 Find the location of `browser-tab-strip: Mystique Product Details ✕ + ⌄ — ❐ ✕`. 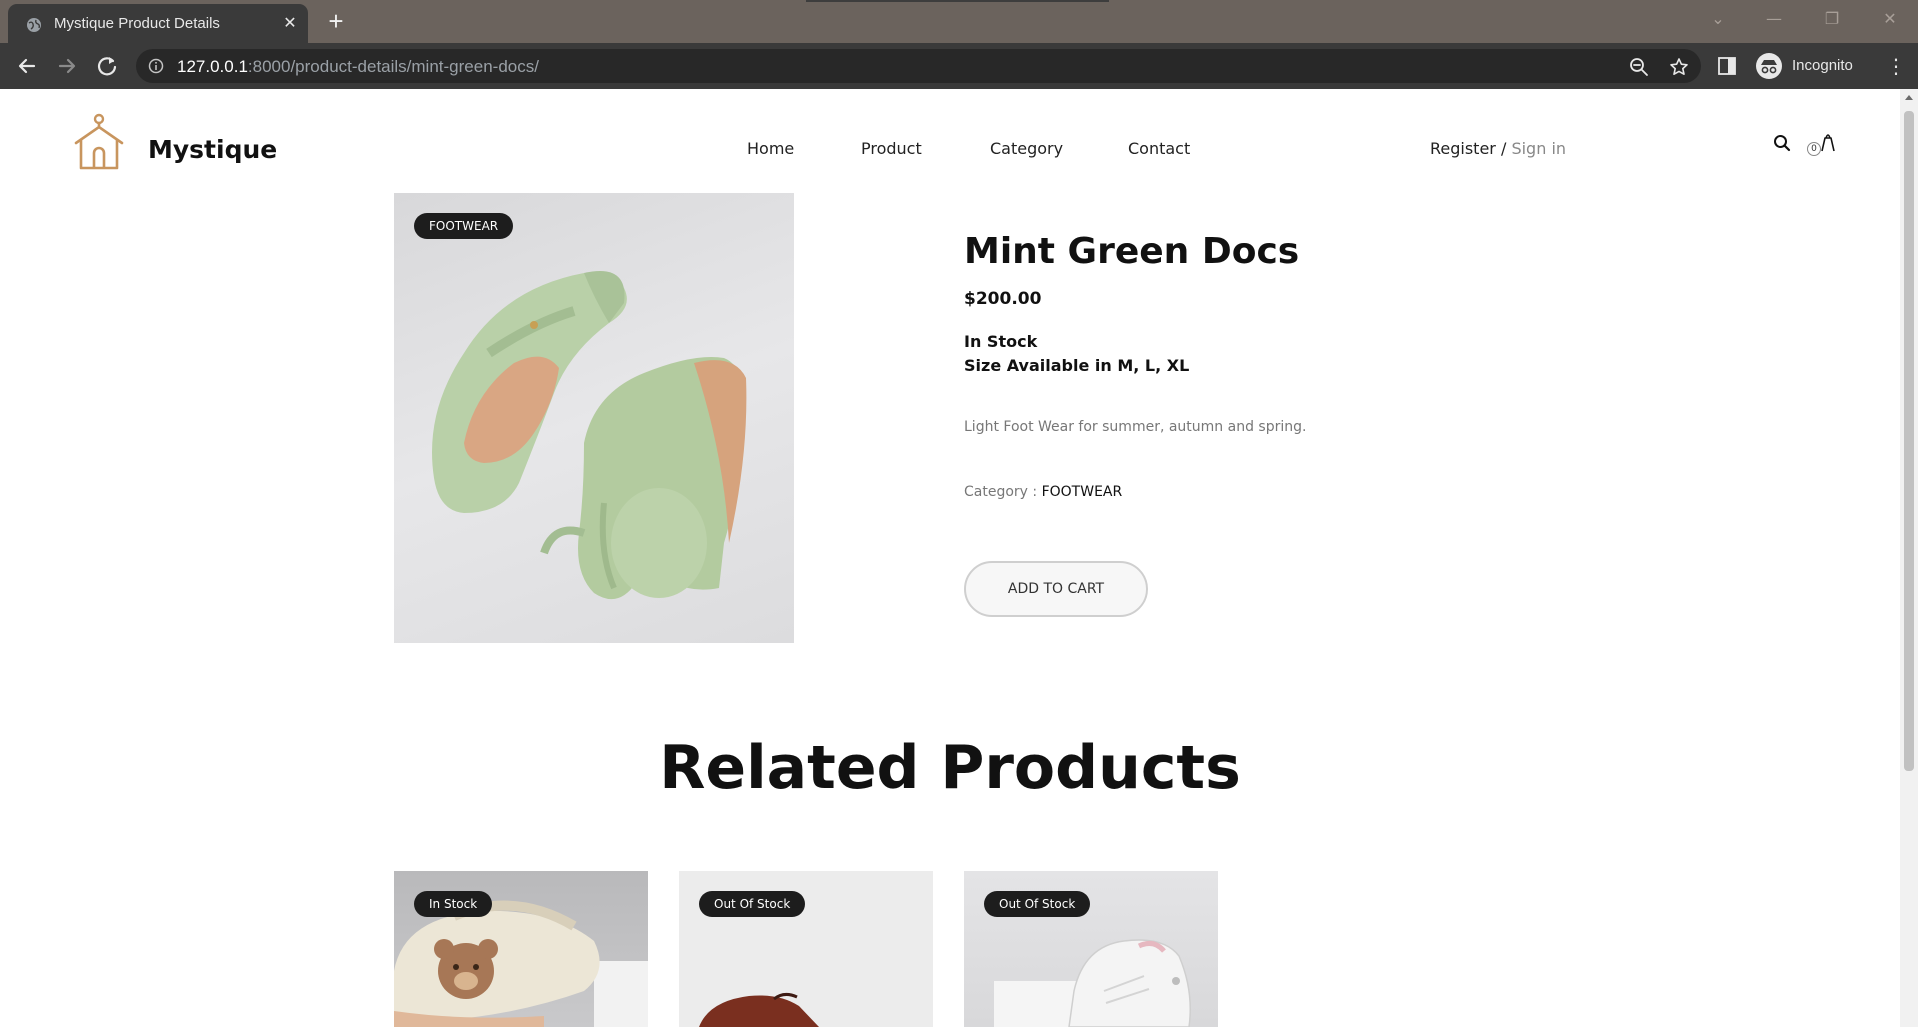

browser-tab-strip: Mystique Product Details ✕ + ⌄ — ❐ ✕ is located at coordinates (959, 21).